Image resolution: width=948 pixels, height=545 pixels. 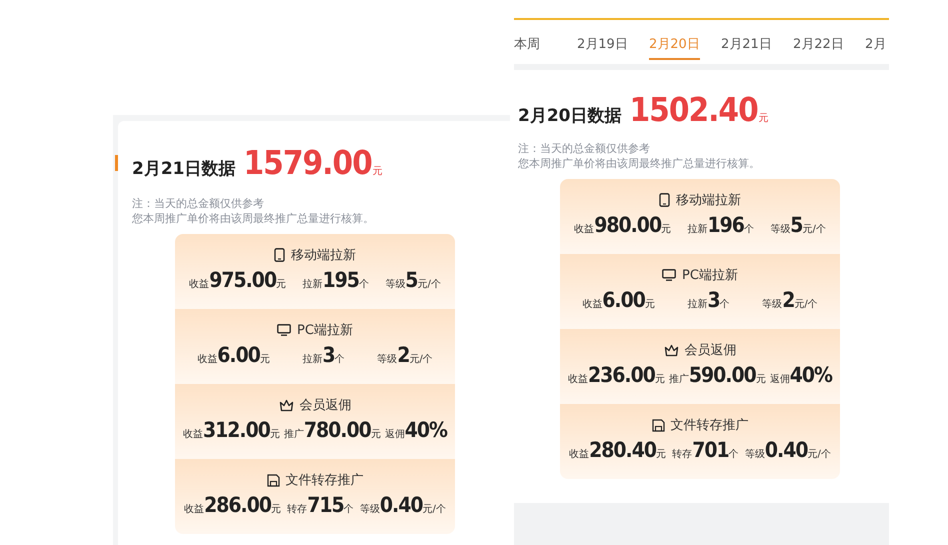 I want to click on stat-value: 312.00, so click(x=236, y=430).